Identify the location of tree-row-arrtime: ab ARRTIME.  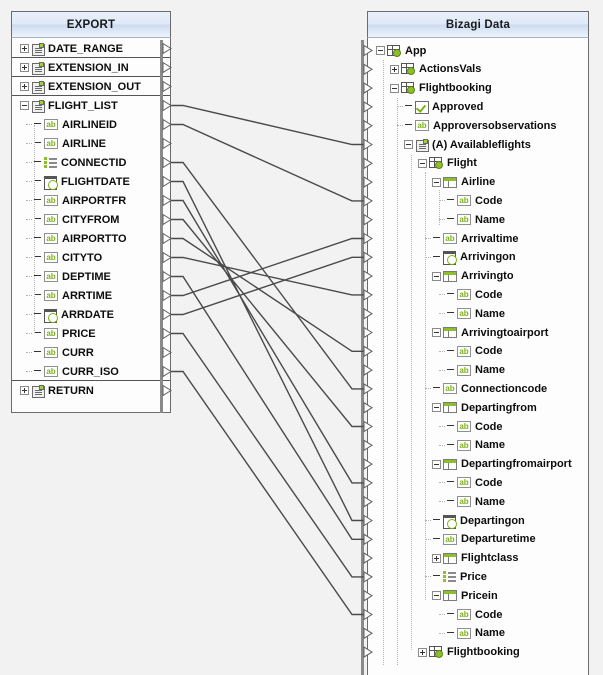
(91, 295).